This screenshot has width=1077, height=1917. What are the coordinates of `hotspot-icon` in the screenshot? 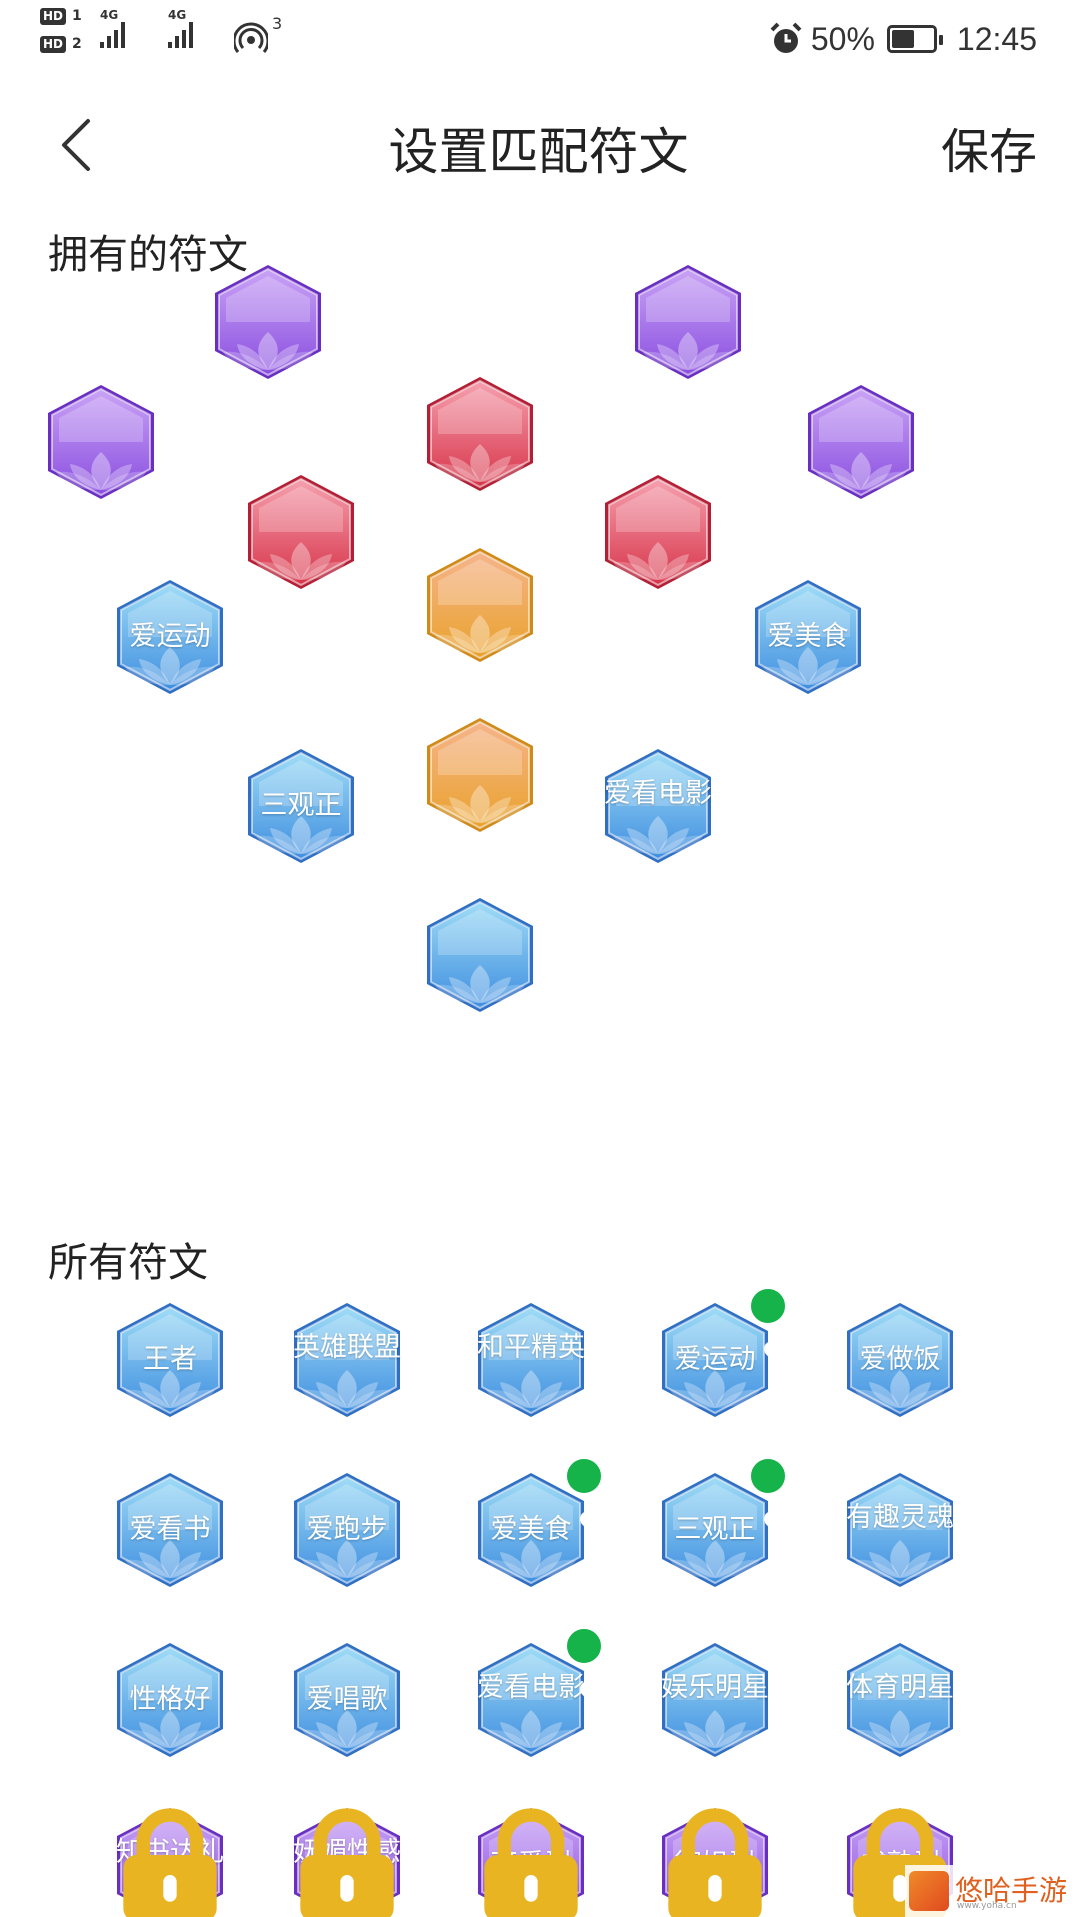 It's located at (251, 37).